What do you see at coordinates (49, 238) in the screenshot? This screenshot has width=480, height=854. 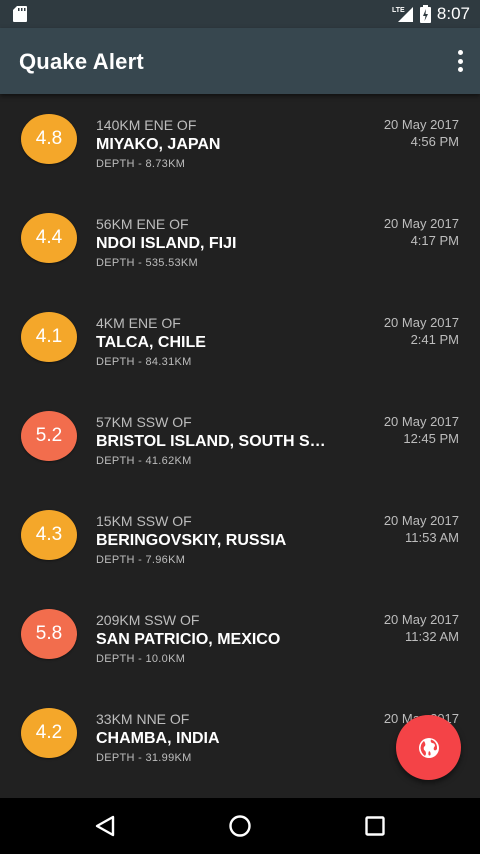 I see `magnitude-badge: 4.4` at bounding box center [49, 238].